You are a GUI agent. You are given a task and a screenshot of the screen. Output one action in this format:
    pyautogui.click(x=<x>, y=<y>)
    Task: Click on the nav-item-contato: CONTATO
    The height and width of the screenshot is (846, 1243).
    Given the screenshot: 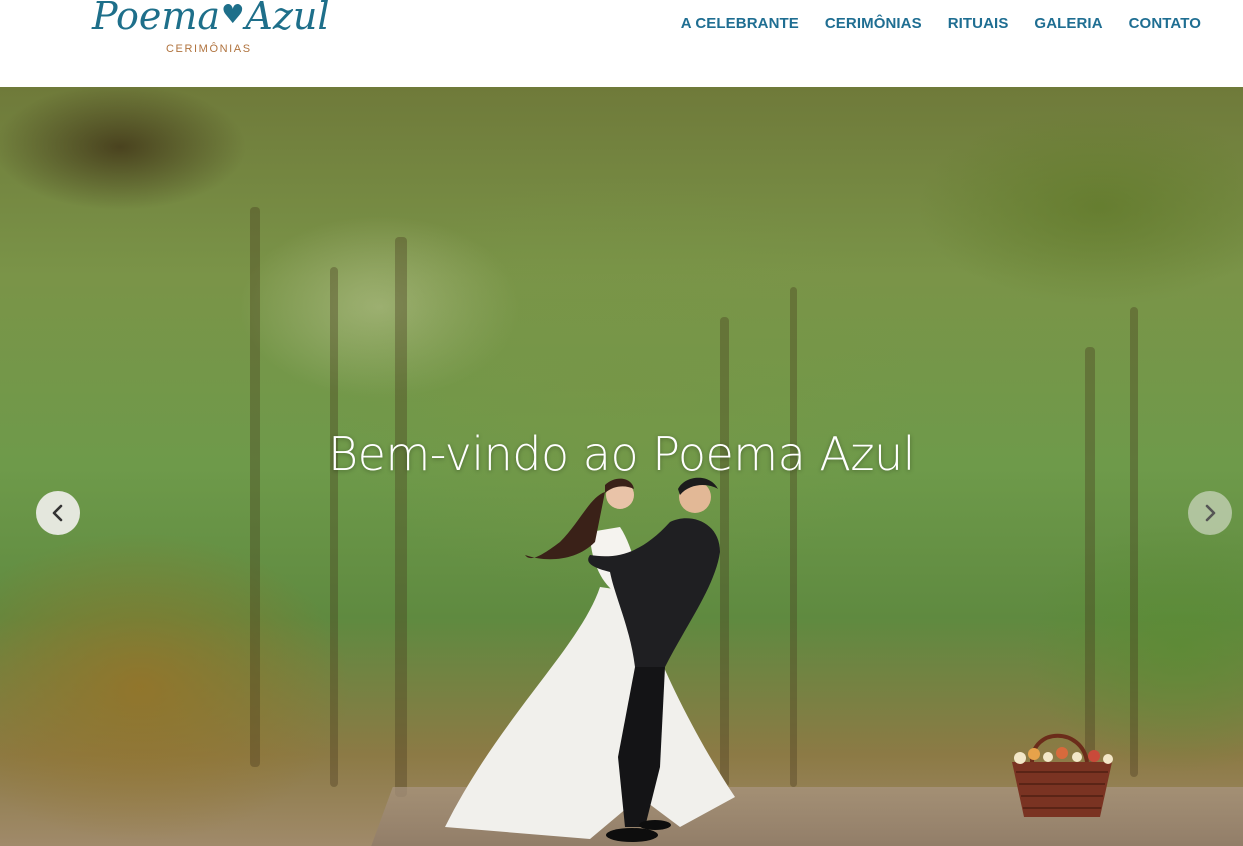 What is the action you would take?
    pyautogui.click(x=1165, y=23)
    